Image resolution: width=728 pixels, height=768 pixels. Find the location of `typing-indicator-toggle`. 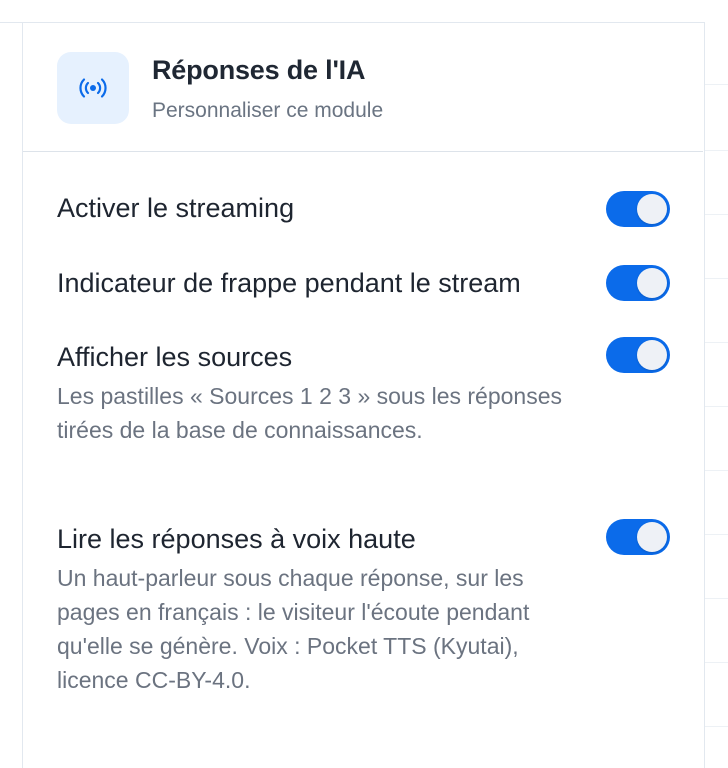

typing-indicator-toggle is located at coordinates (638, 283).